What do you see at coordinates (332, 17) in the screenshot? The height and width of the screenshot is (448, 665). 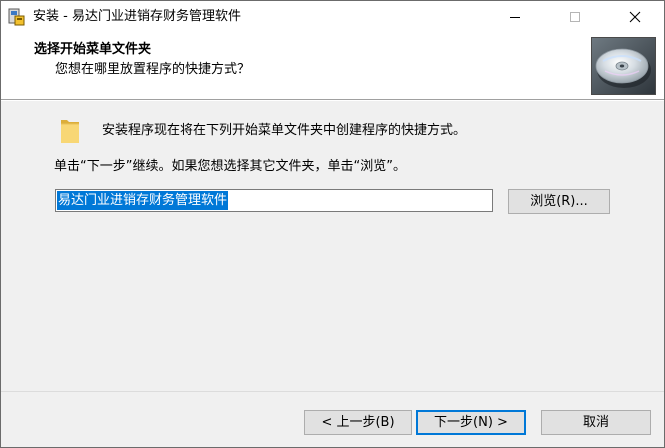 I see `title-bar: 安装 - 易达门业进销存财务管理软件` at bounding box center [332, 17].